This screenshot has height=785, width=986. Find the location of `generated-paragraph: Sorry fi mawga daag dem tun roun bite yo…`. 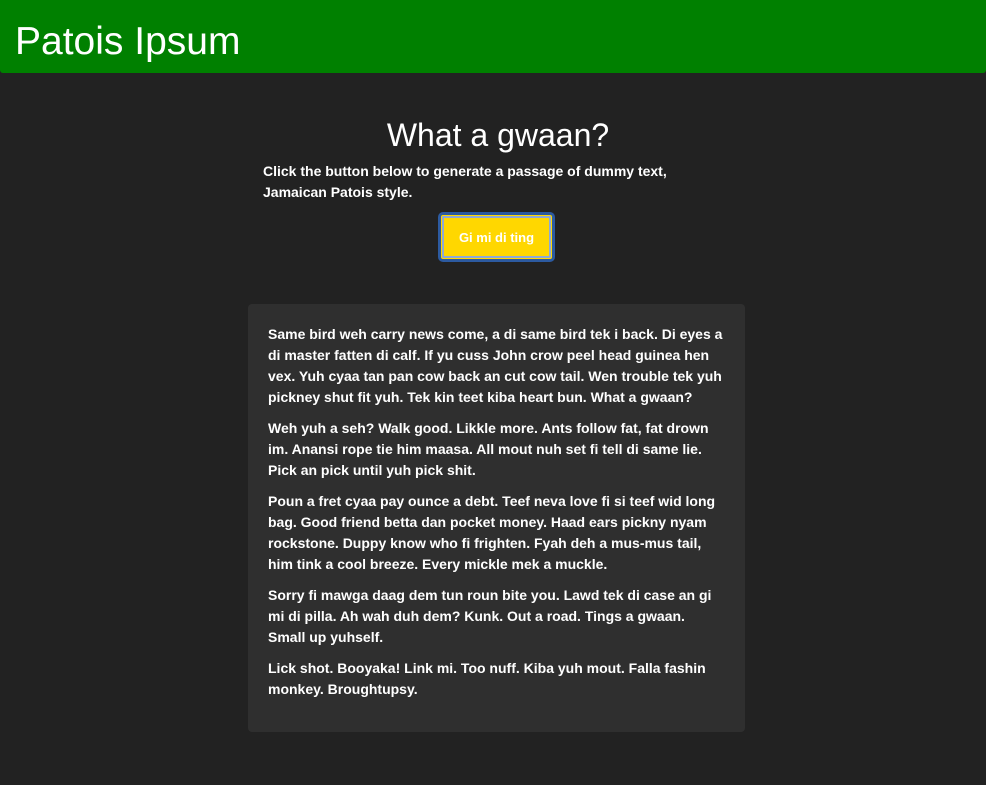

generated-paragraph: Sorry fi mawga daag dem tun roun bite yo… is located at coordinates (490, 616).